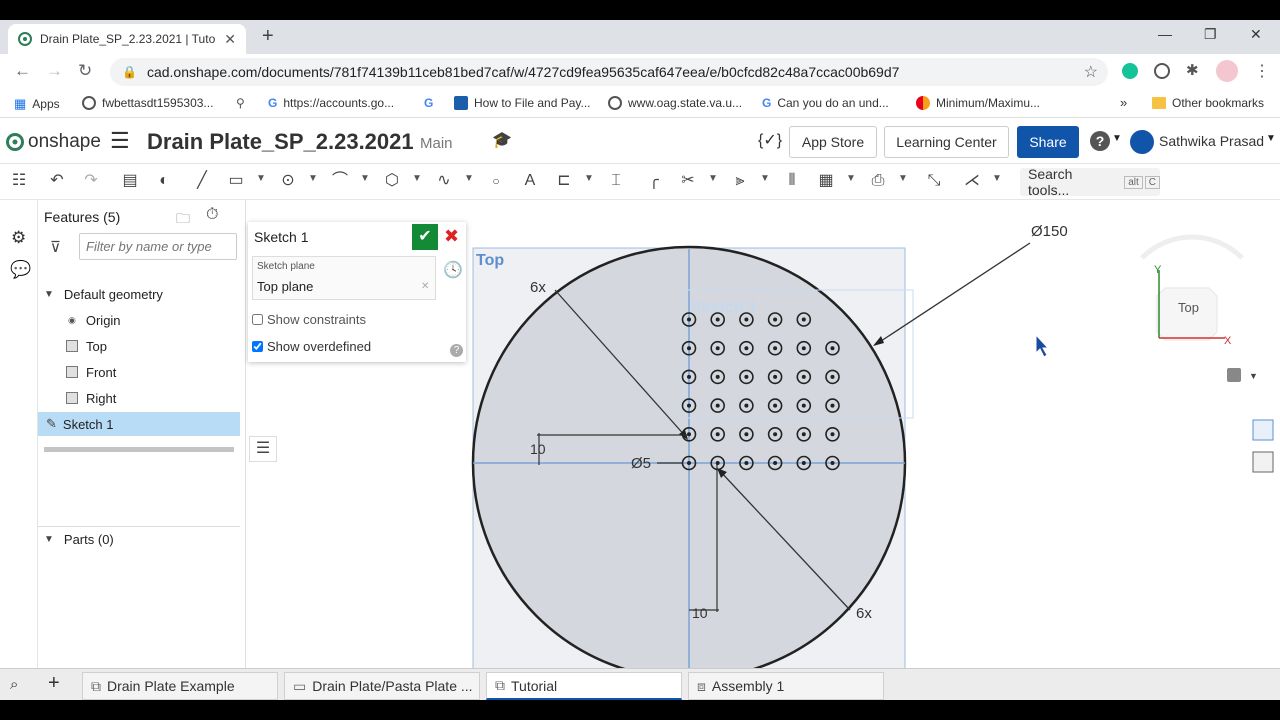  Describe the element at coordinates (1262, 71) in the screenshot. I see `chrome-menu-icon: ⋮` at that location.